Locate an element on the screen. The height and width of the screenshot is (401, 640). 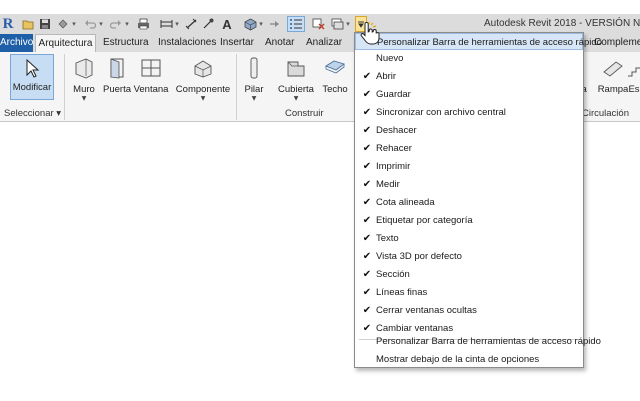
menu-item-label: Etiquetar por categoría is located at coordinates (424, 220).